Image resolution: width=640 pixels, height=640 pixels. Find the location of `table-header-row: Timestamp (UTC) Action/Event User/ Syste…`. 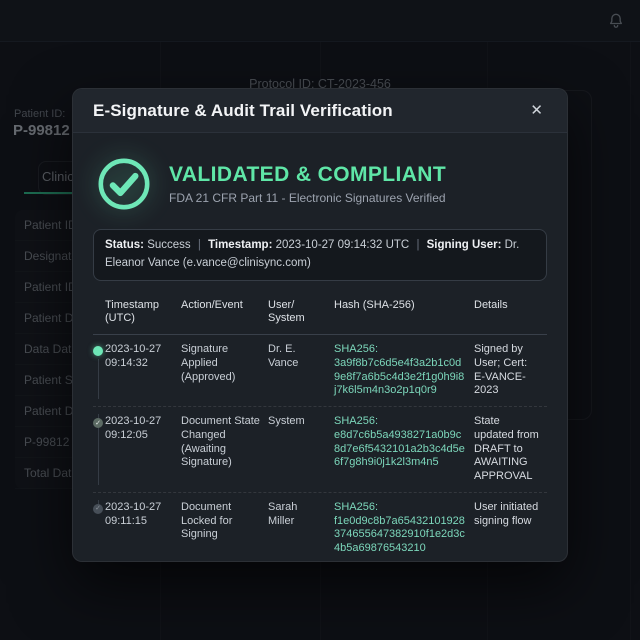

table-header-row: Timestamp (UTC) Action/Event User/ Syste… is located at coordinates (320, 314).